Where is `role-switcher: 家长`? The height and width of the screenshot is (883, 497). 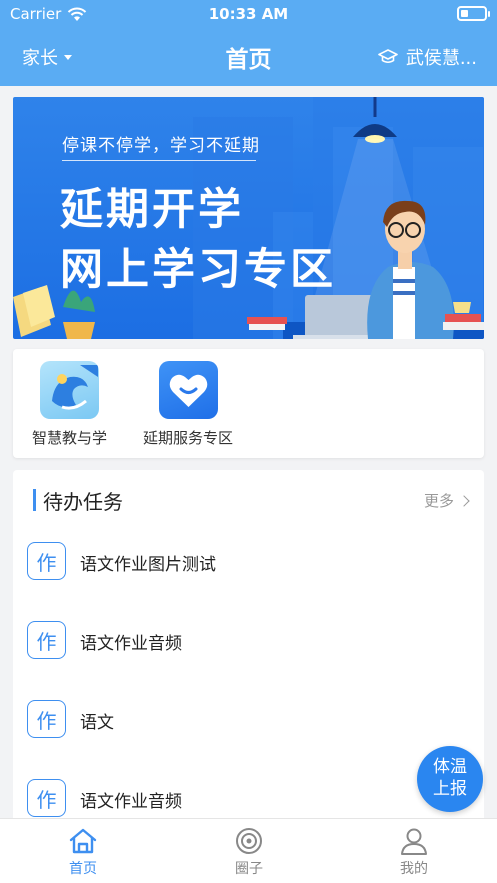
role-switcher: 家长 is located at coordinates (47, 57).